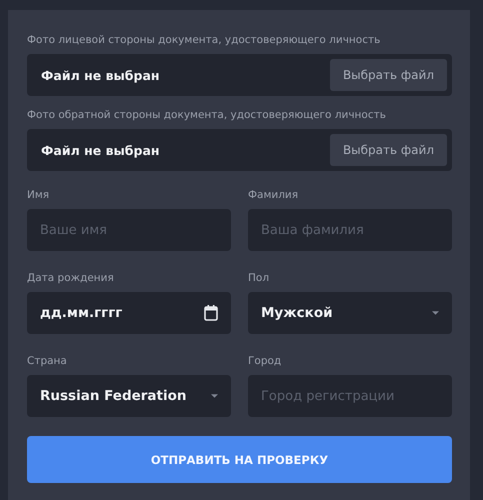 The width and height of the screenshot is (483, 500). I want to click on field-label: Имя, so click(38, 195).